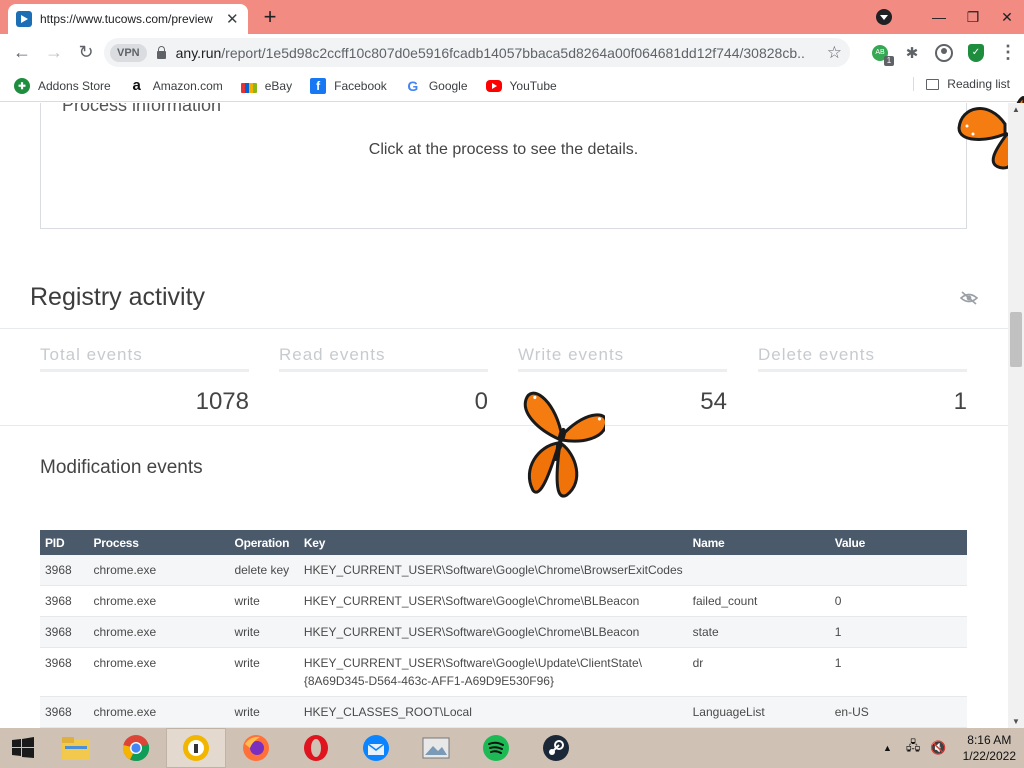  Describe the element at coordinates (758, 672) in the screenshot. I see `cell-name: dr` at that location.